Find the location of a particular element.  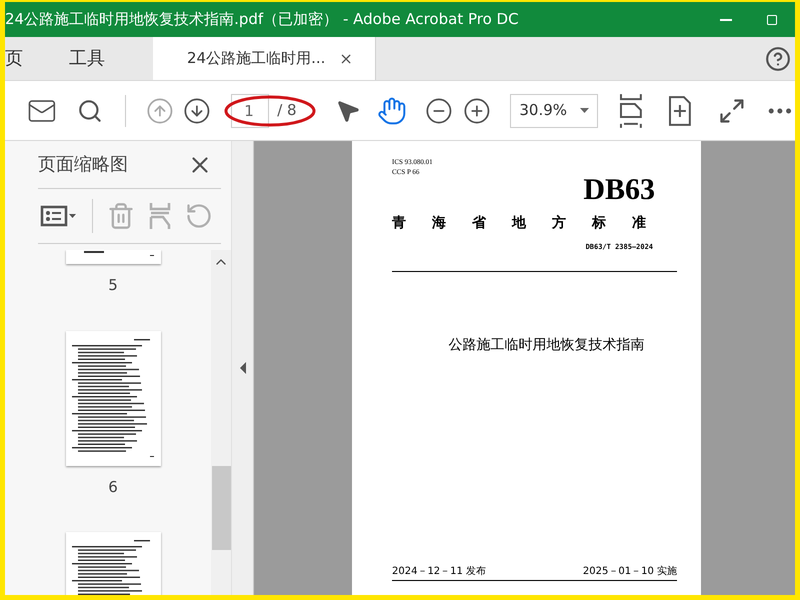

page-total: / 8 is located at coordinates (287, 111).